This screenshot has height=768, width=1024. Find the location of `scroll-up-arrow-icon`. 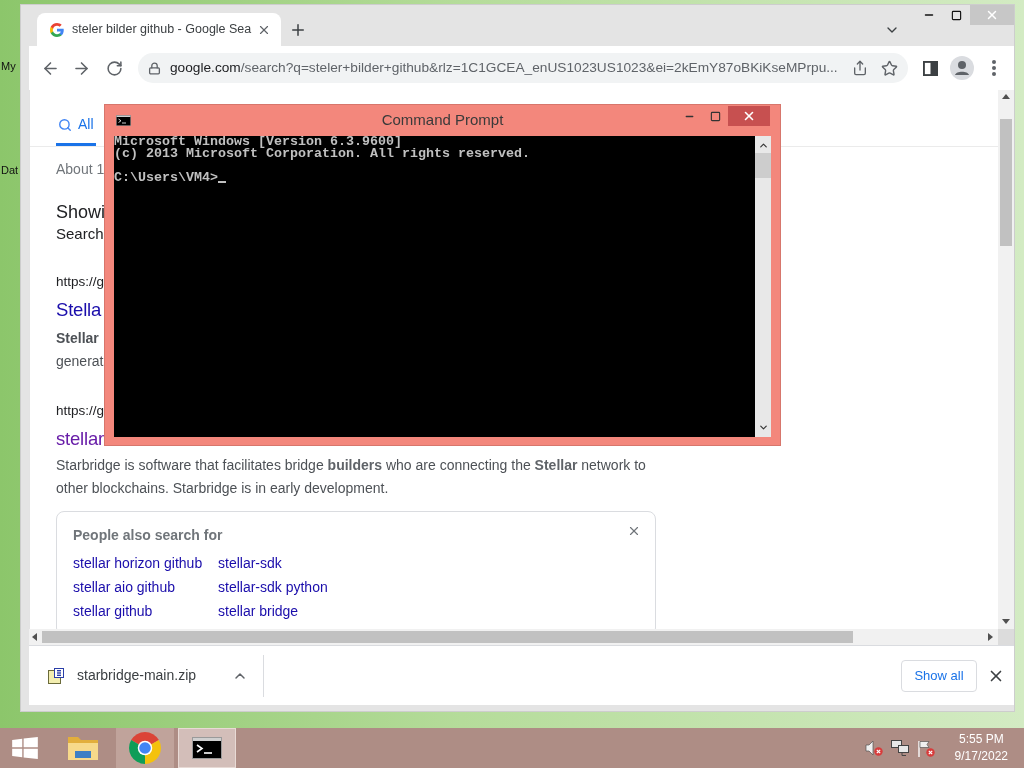

scroll-up-arrow-icon is located at coordinates (1006, 96).